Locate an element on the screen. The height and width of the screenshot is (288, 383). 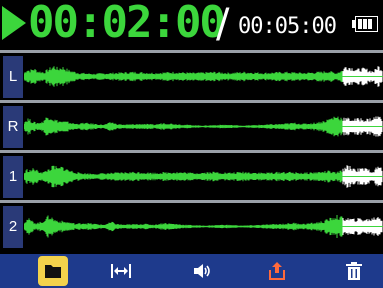
track-label: L is located at coordinates (13, 76).